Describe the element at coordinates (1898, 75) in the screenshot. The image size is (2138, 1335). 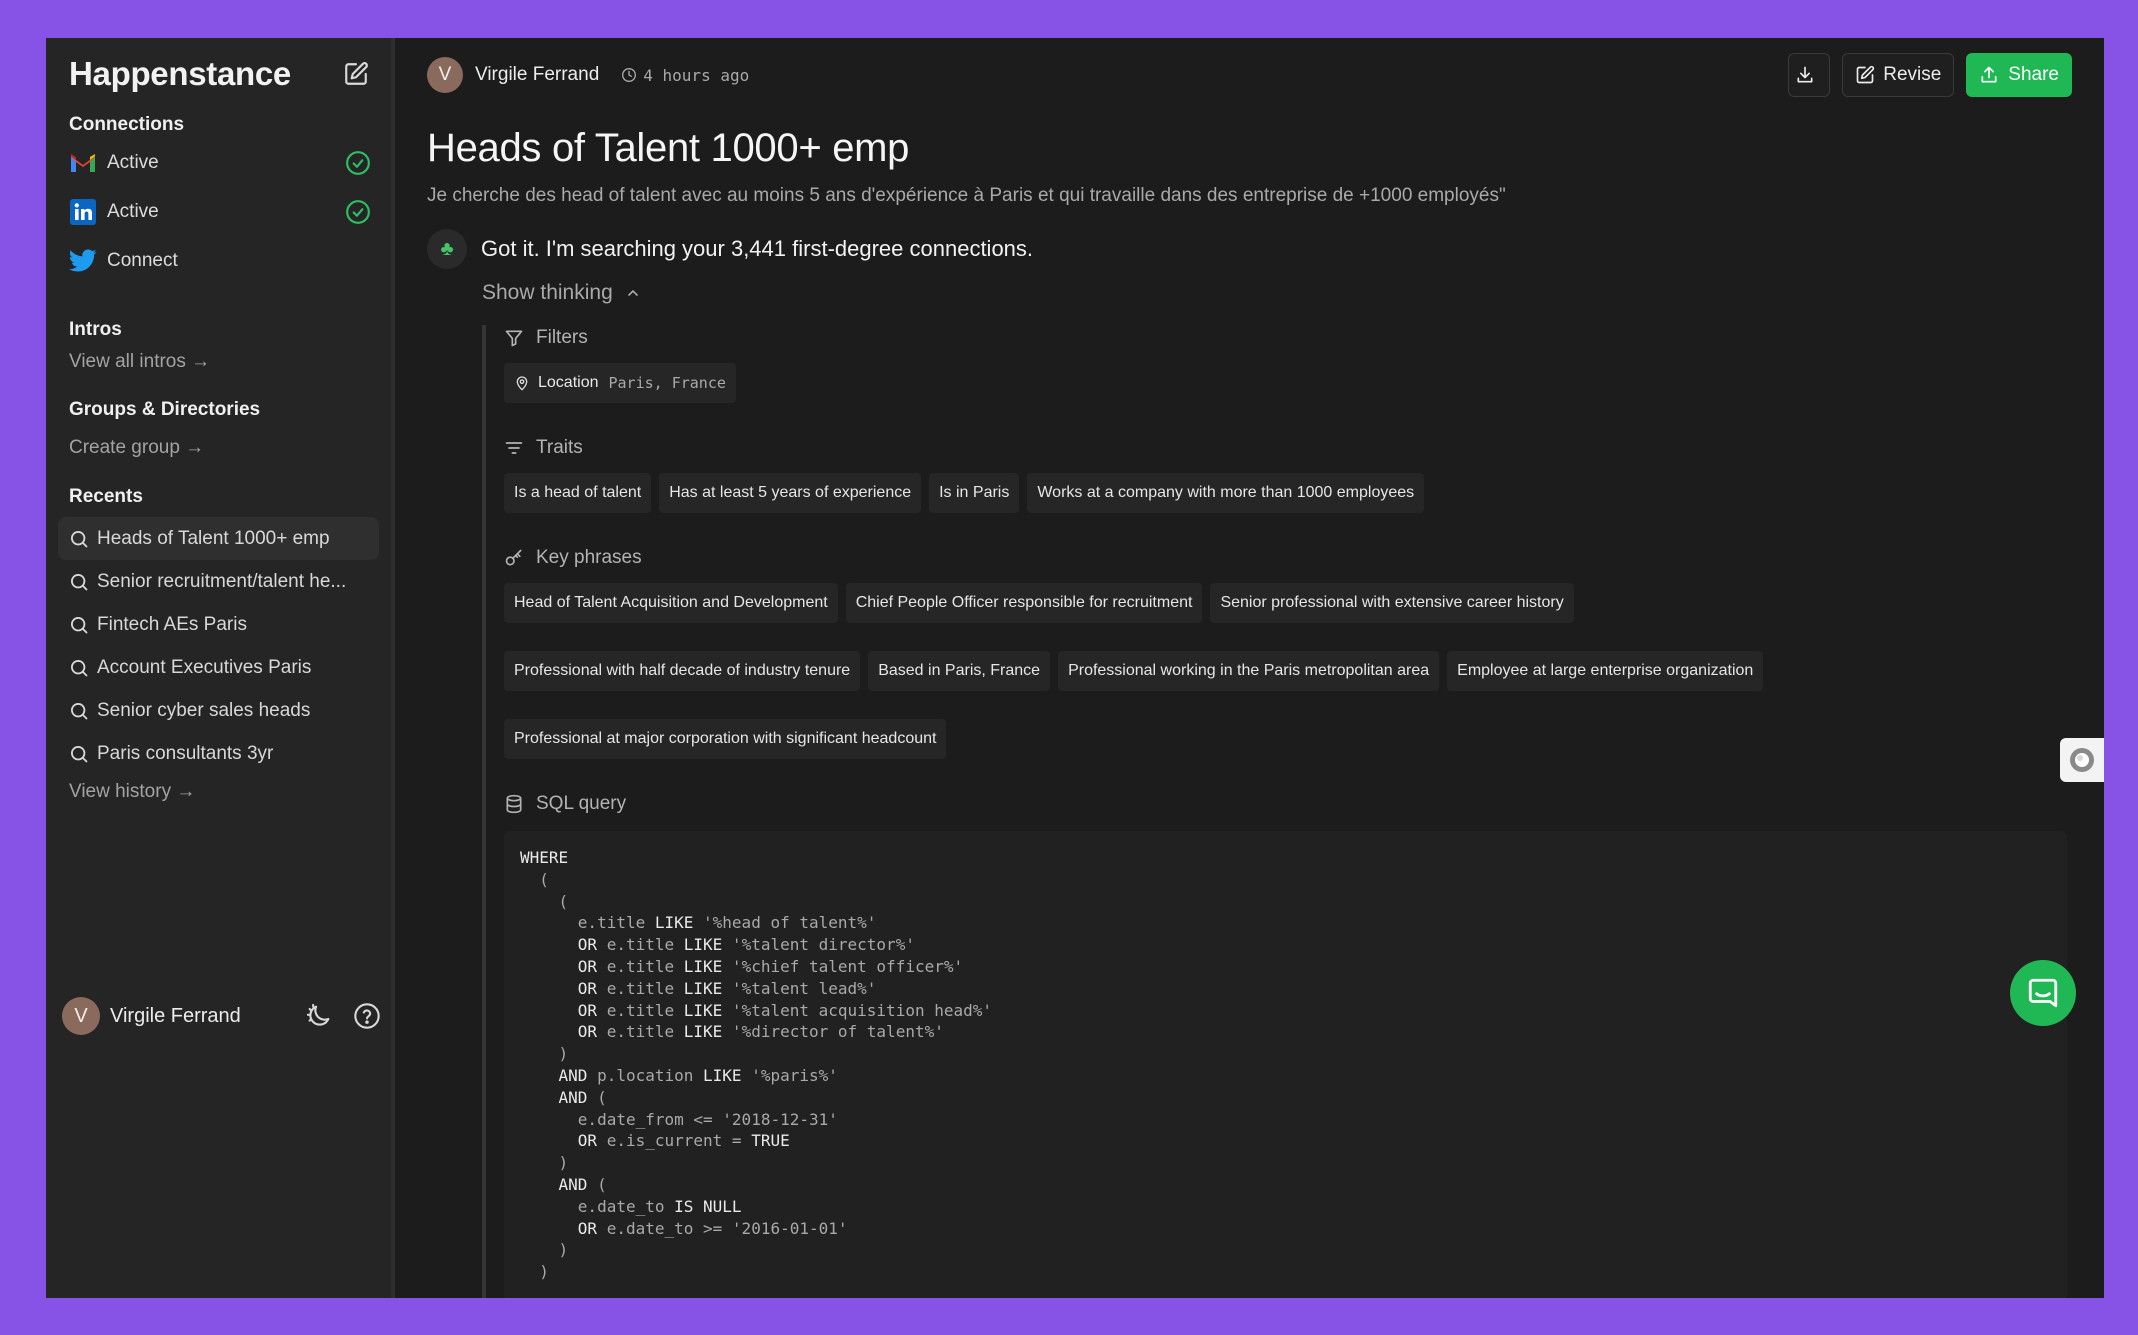
I see `revise-button: Revise` at that location.